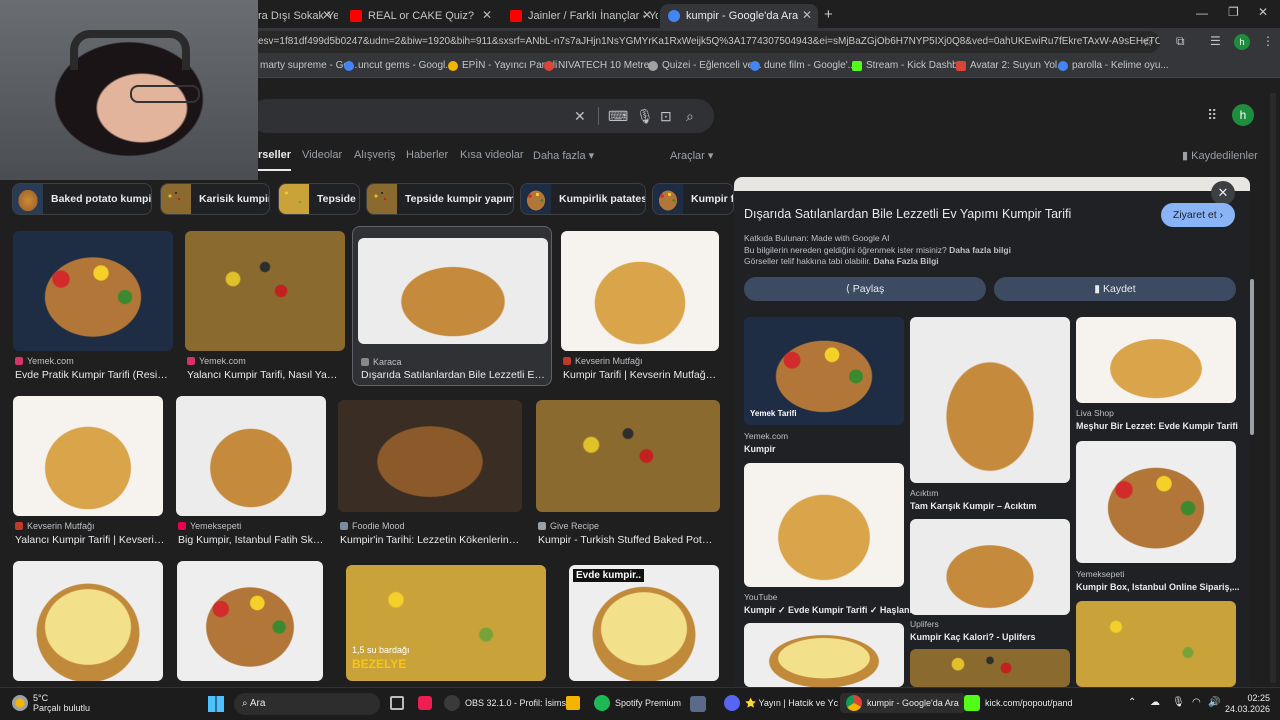 The image size is (1280, 720). Describe the element at coordinates (1132, 702) in the screenshot. I see `chevron-up-icon: ⌃` at that location.